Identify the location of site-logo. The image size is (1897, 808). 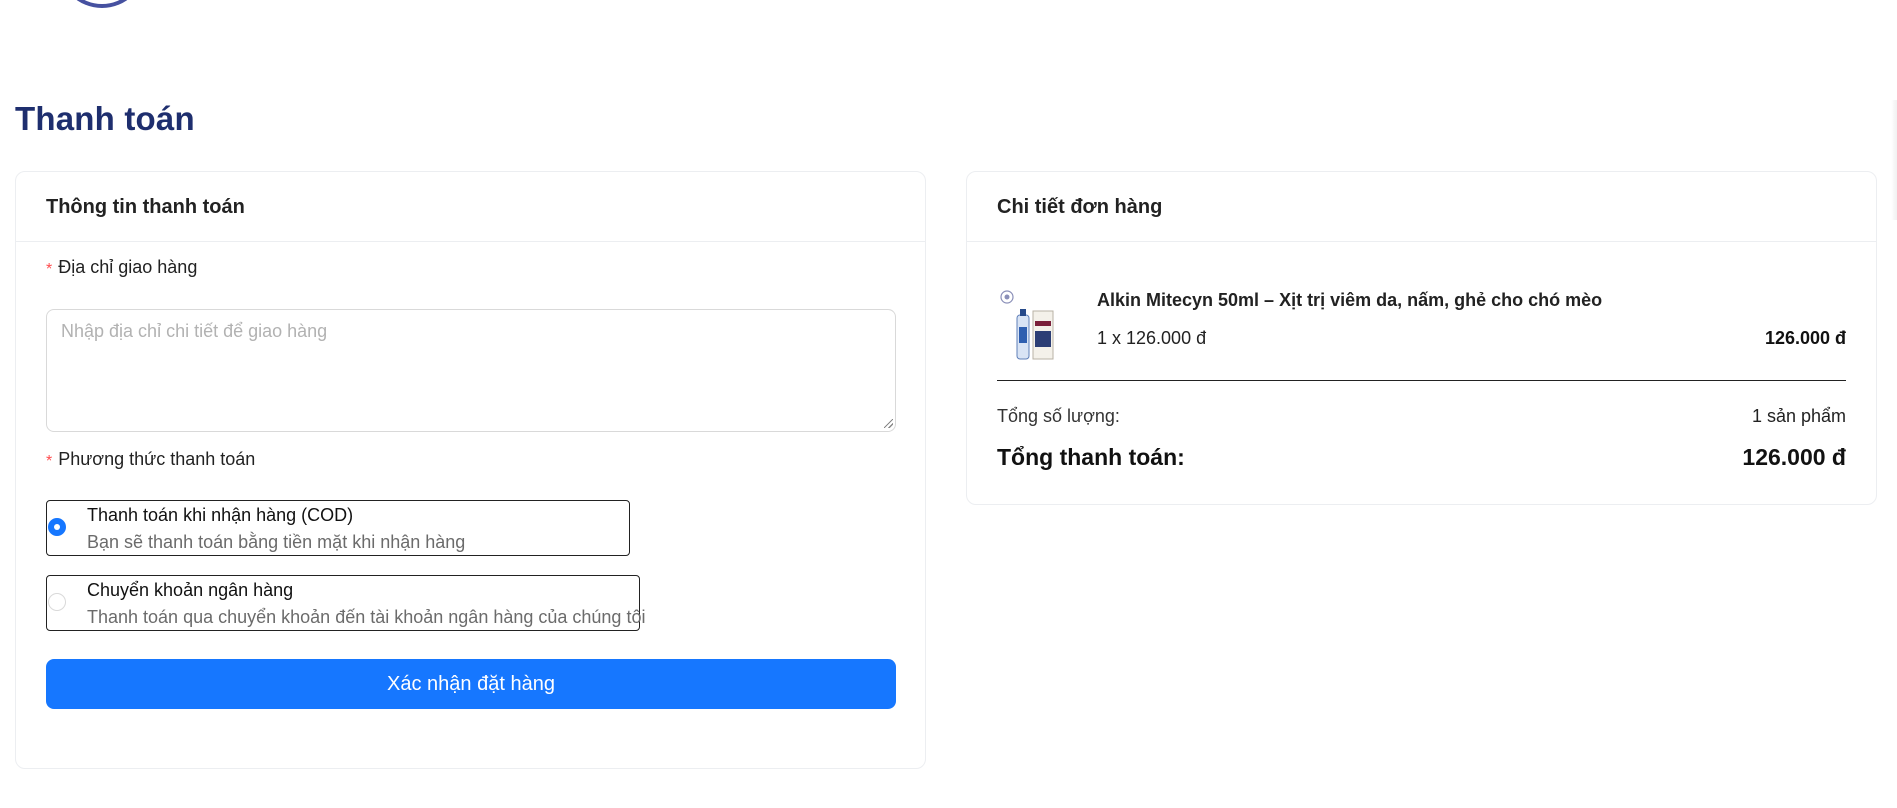
(102, 4).